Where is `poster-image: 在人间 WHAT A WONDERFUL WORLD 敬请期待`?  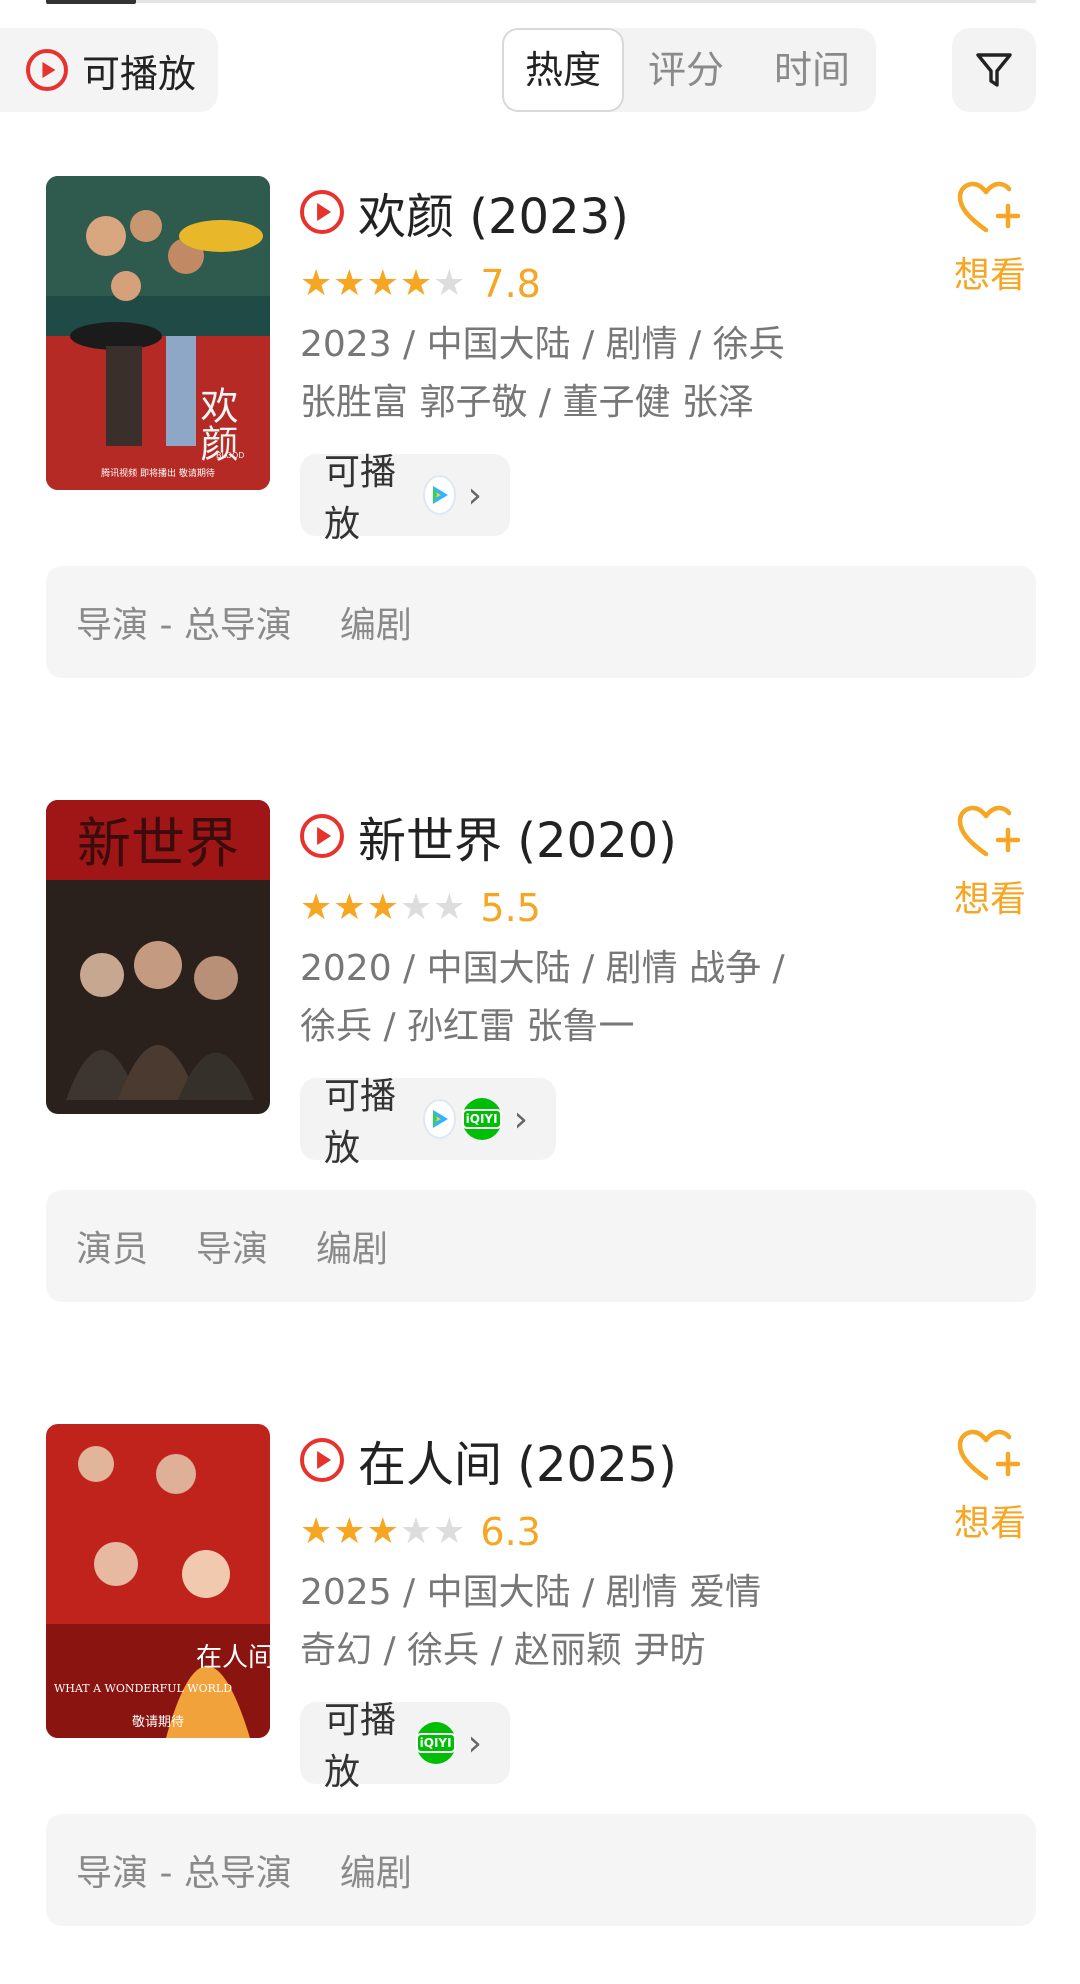
poster-image: 在人间 WHAT A WONDERFUL WORLD 敬请期待 is located at coordinates (158, 1581).